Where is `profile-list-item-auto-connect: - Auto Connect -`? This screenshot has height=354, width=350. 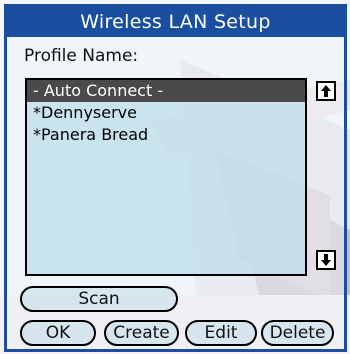
profile-list-item-auto-connect: - Auto Connect - is located at coordinates (166, 91).